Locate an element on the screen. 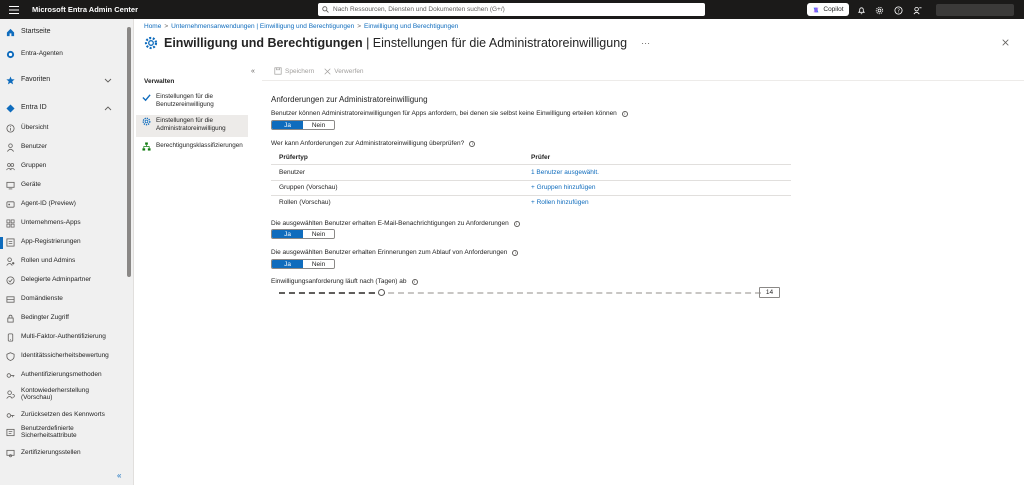 Image resolution: width=1024 pixels, height=485 pixels. toggle-email-notifications: Ja Nein is located at coordinates (303, 234).